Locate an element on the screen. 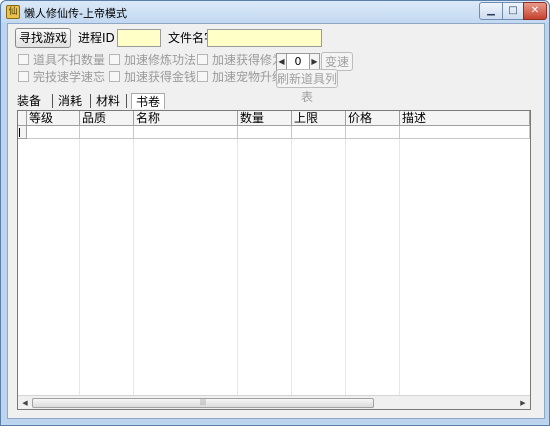  speed-gain-cultivation-checkbox: 加速获得修为 is located at coordinates (240, 60).